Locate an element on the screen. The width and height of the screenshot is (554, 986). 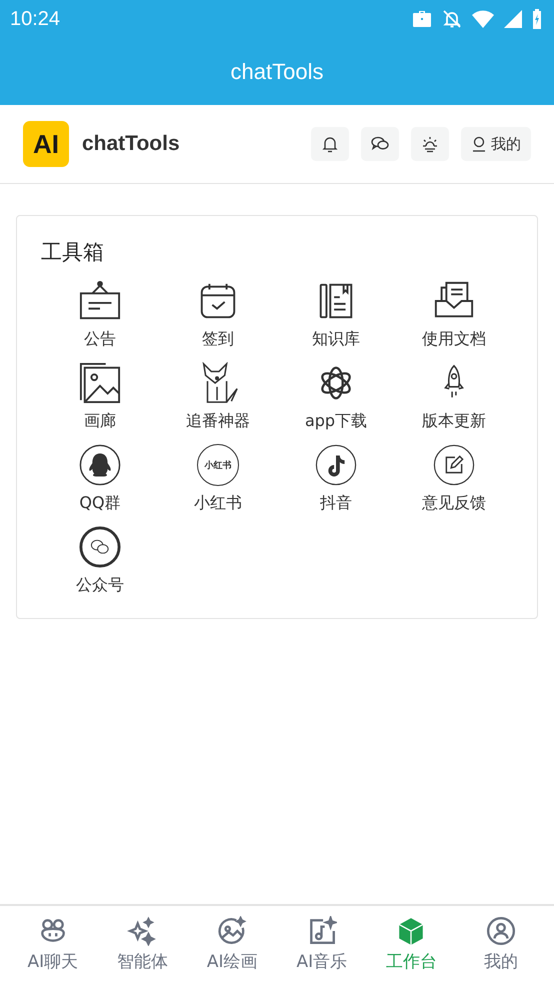
sparkles-icon is located at coordinates (142, 931).